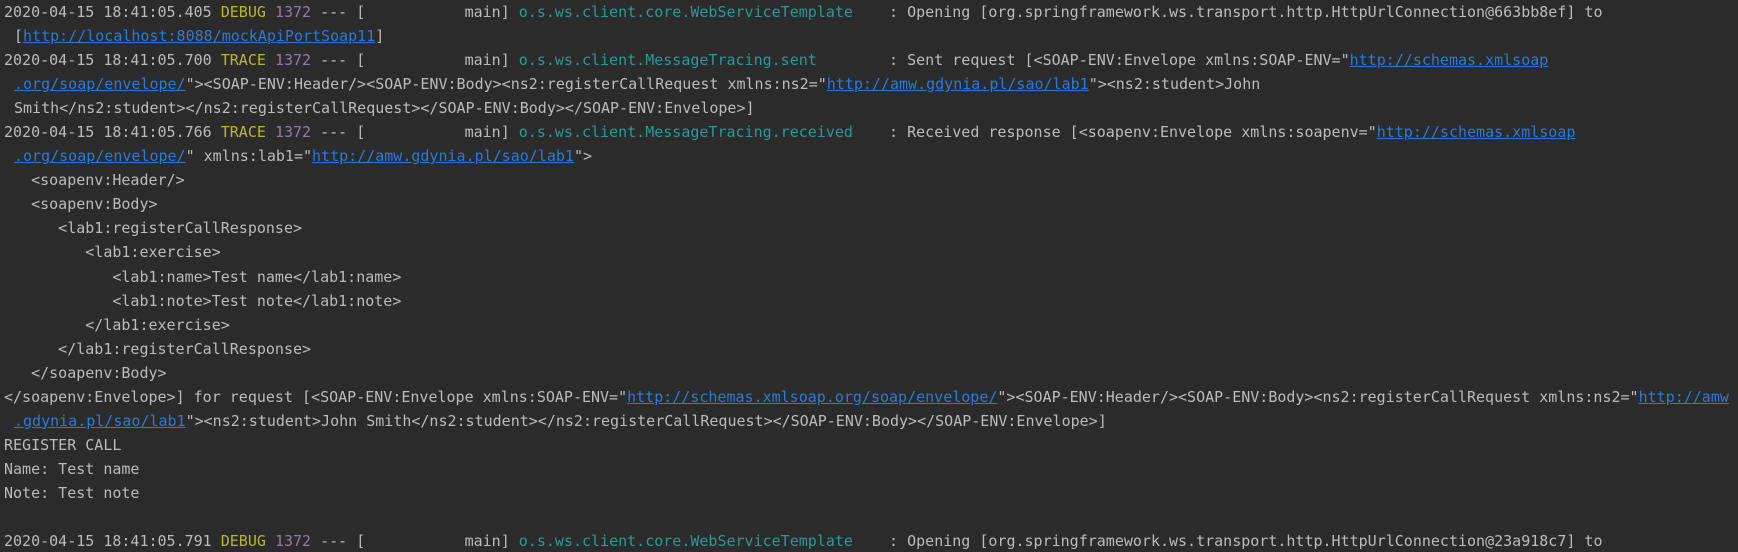 The height and width of the screenshot is (552, 1738). I want to click on url-link: .gdynia.pl/sao/lab1, so click(100, 421).